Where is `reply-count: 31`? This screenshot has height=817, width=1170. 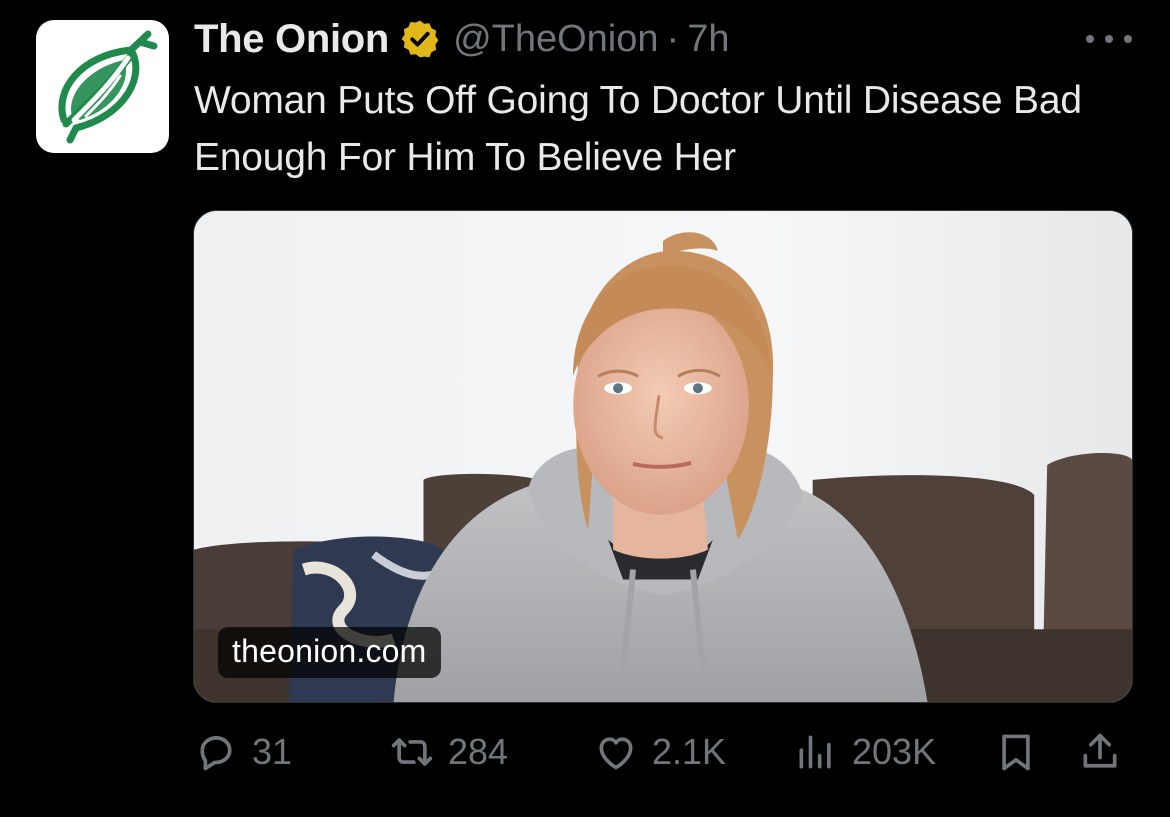
reply-count: 31 is located at coordinates (272, 751).